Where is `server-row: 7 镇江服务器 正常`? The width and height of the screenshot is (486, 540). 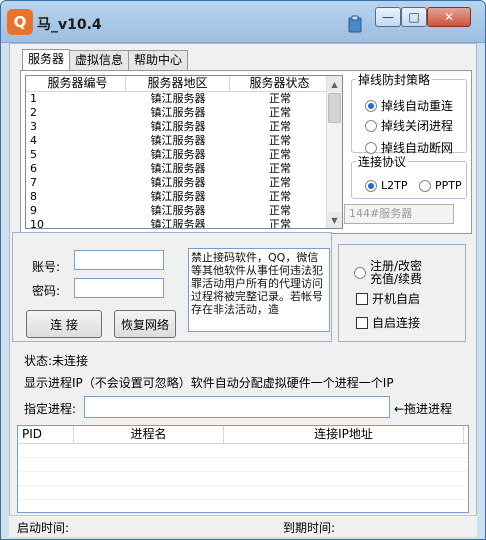 server-row: 7 镇江服务器 正常 is located at coordinates (184, 183).